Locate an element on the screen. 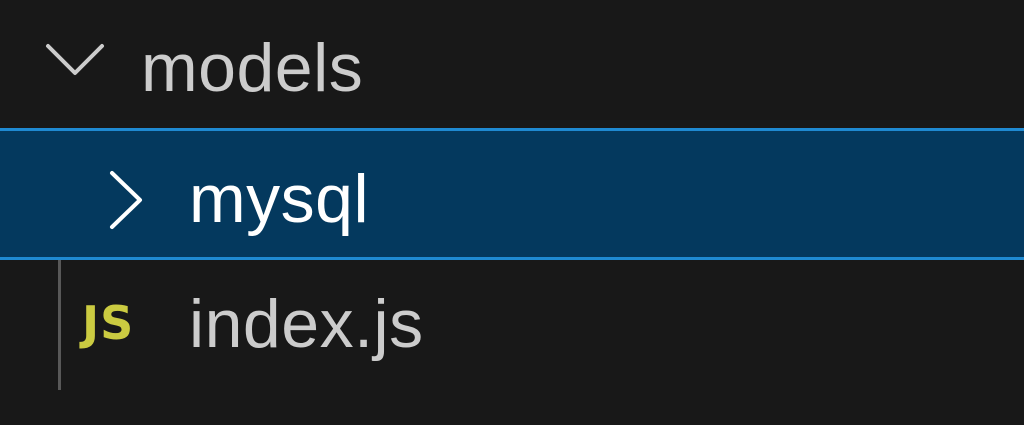 Image resolution: width=1024 pixels, height=425 pixels. chevron-right-icon is located at coordinates (126, 200).